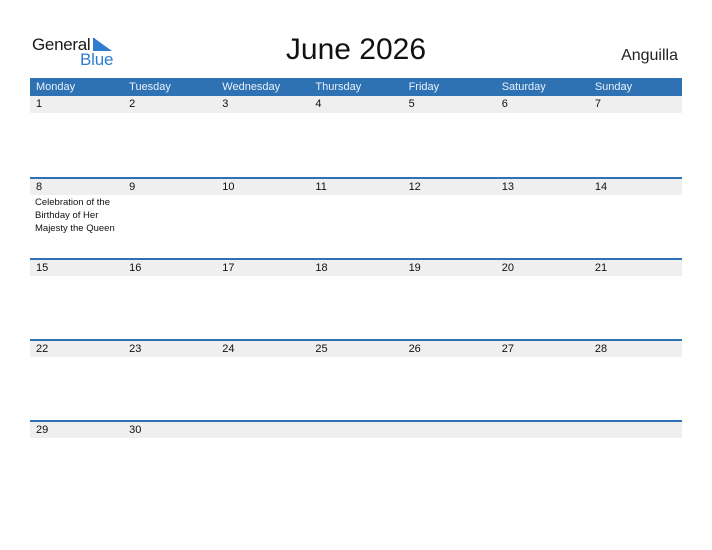  What do you see at coordinates (356, 49) in the screenshot?
I see `calendar-title: June 2026` at bounding box center [356, 49].